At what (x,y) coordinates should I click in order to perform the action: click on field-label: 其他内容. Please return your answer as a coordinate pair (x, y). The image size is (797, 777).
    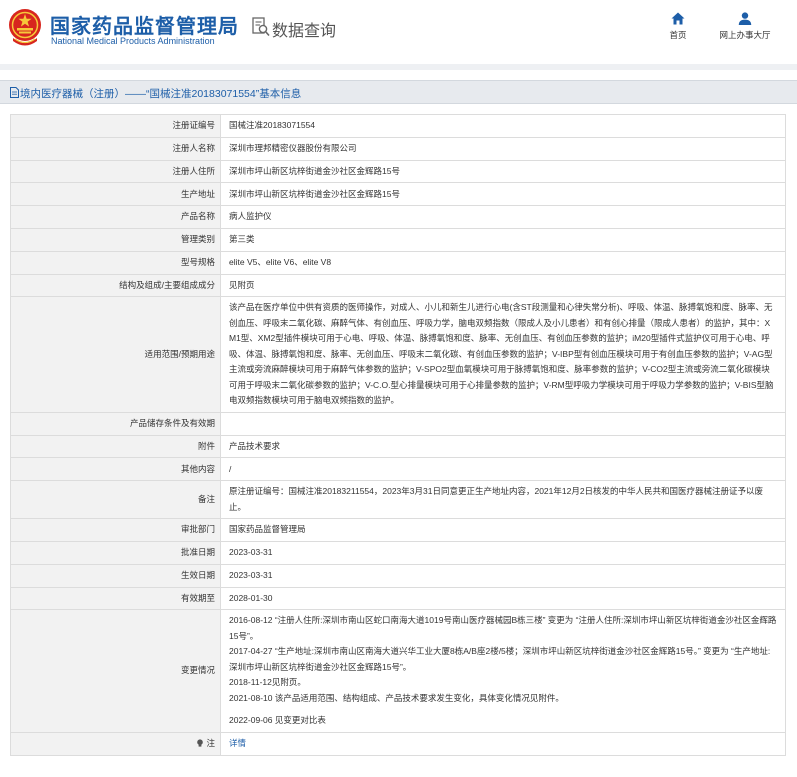
    Looking at the image, I should click on (115, 469).